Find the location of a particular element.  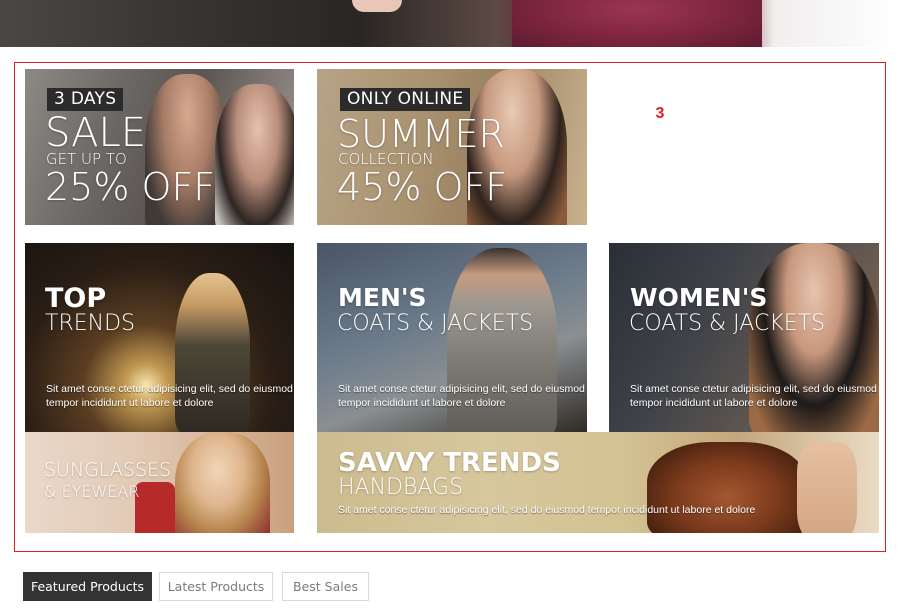

banner-photo-red-sleeve is located at coordinates (155, 507).